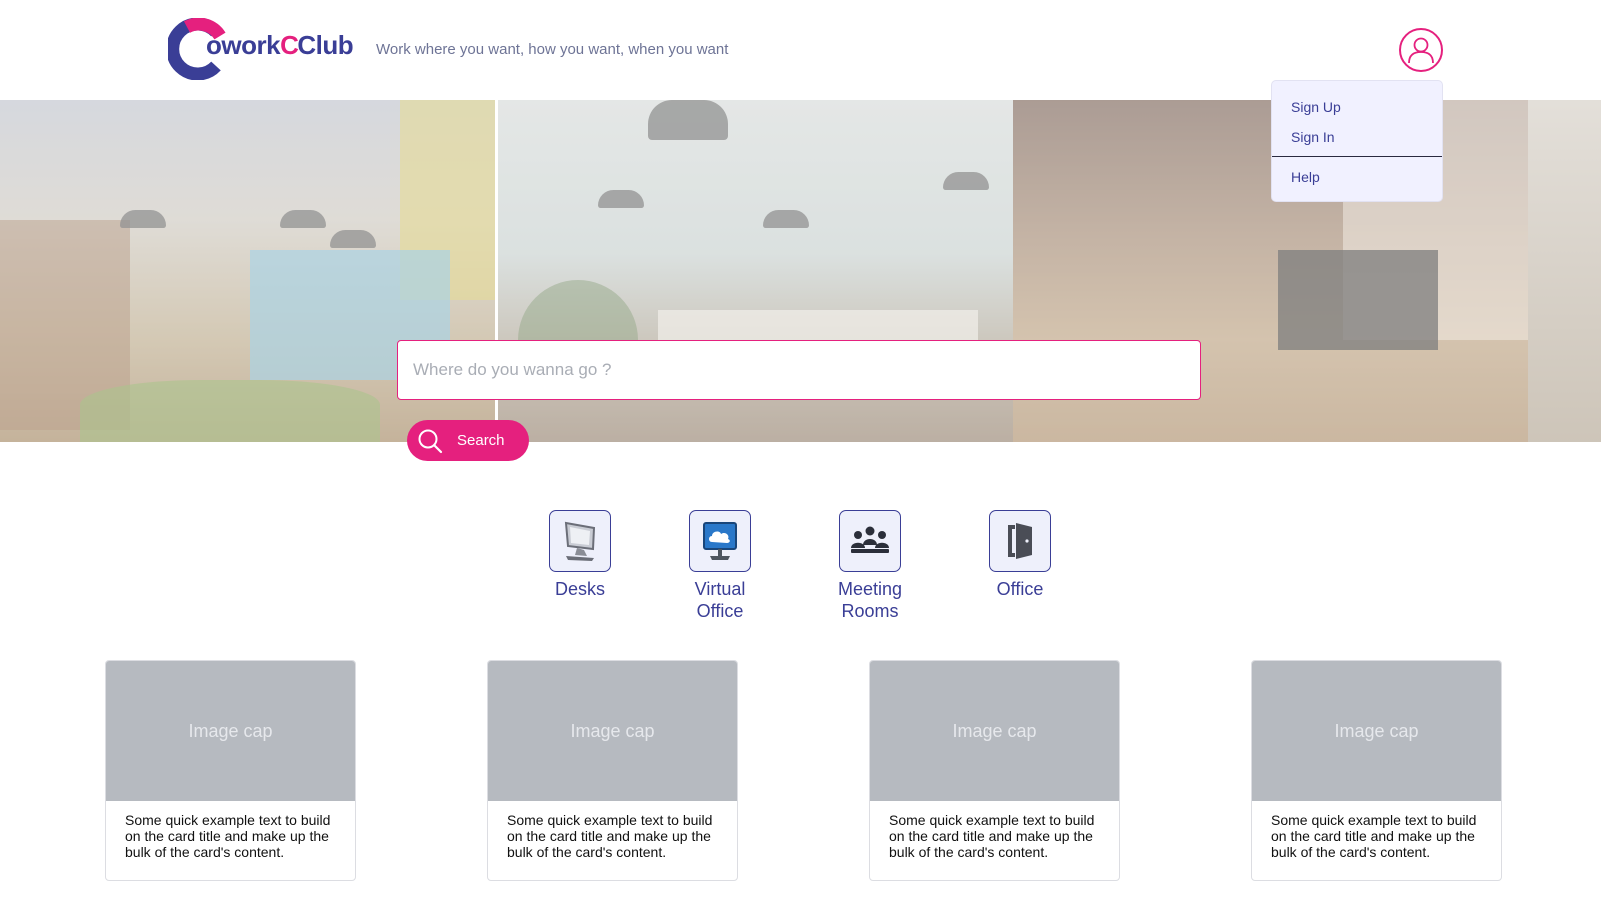 Image resolution: width=1601 pixels, height=901 pixels. I want to click on logo-text: oworkCClub, so click(280, 45).